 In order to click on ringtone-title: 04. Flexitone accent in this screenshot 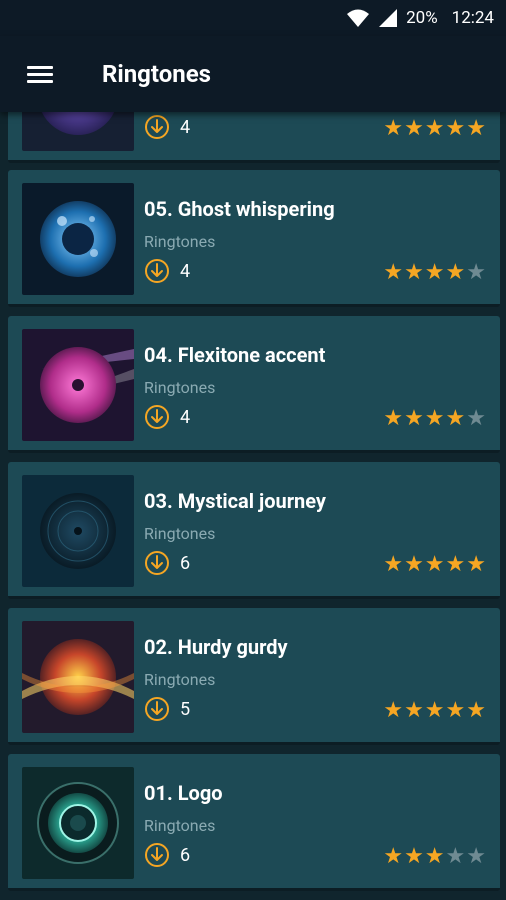, I will do `click(235, 355)`.